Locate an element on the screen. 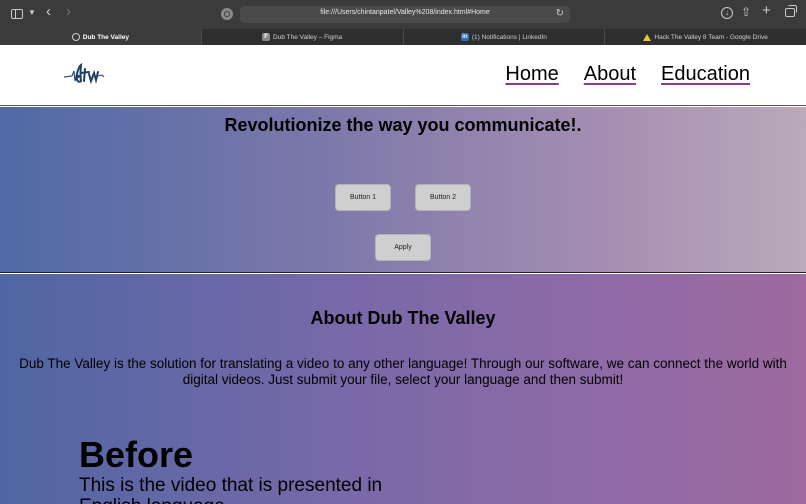 This screenshot has height=504, width=806. main-nav: Home About Education is located at coordinates (627, 74).